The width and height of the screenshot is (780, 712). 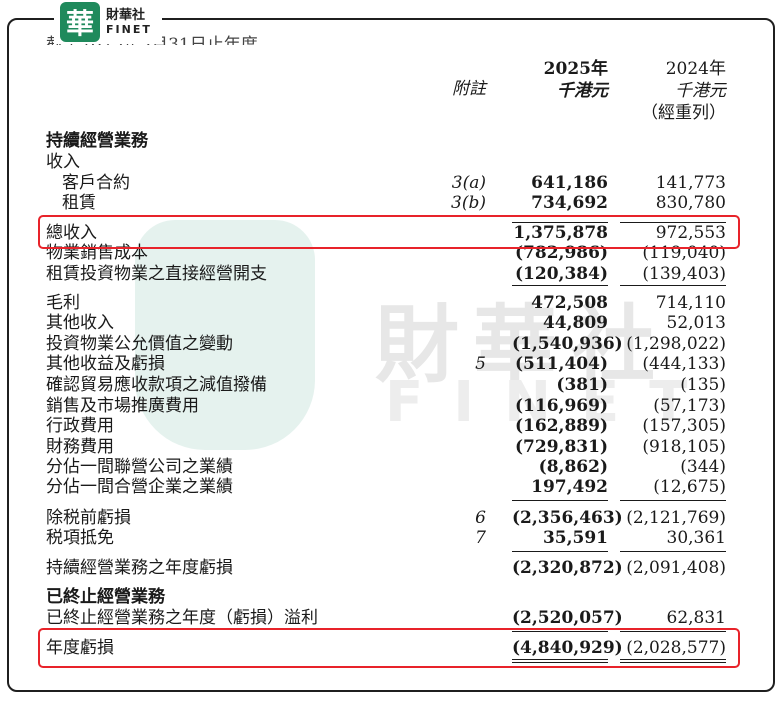 I want to click on row-label: 其他收入, so click(x=80, y=323).